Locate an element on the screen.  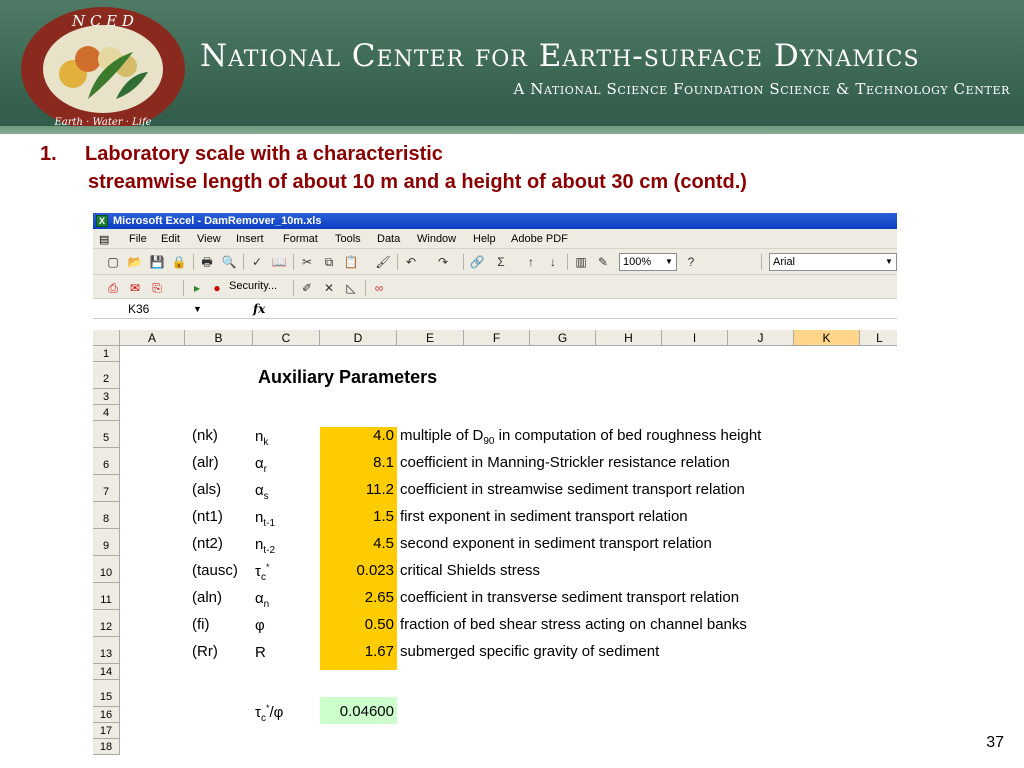
paste-icon: 📋 is located at coordinates (351, 262).